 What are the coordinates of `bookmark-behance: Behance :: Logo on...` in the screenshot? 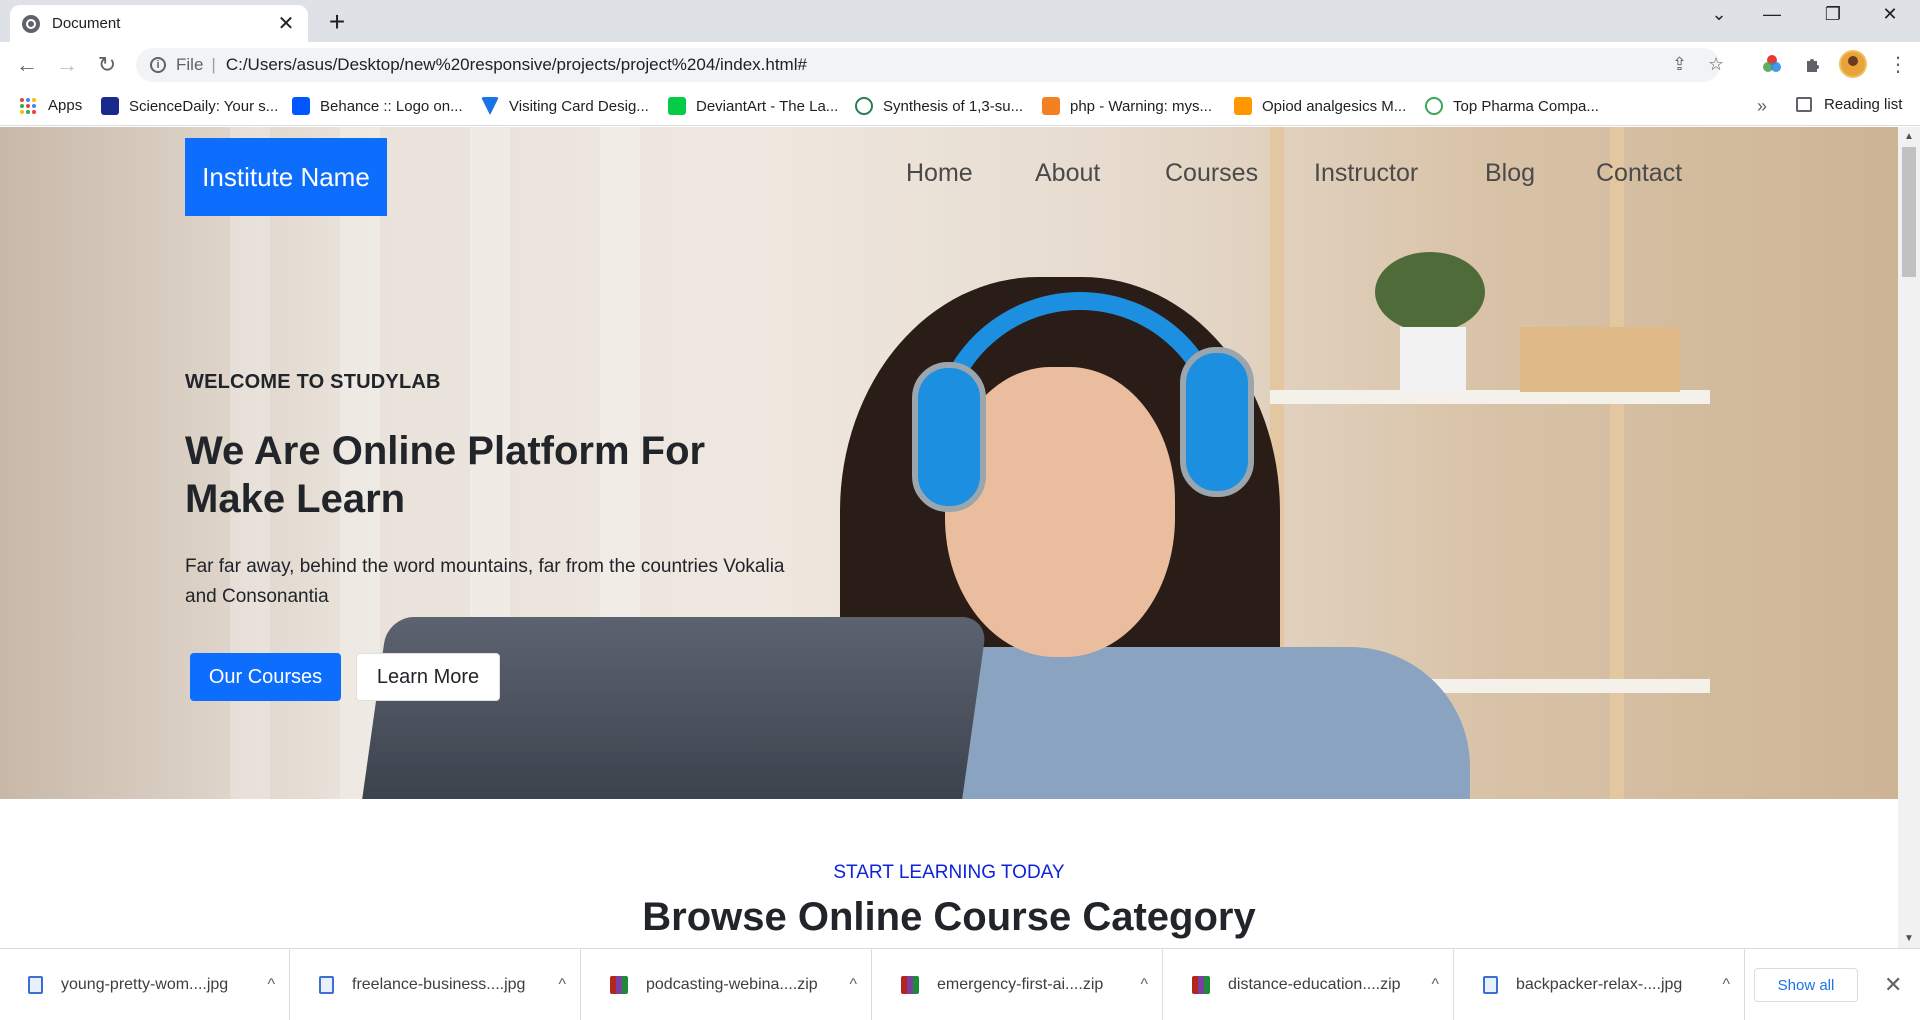 It's located at (377, 106).